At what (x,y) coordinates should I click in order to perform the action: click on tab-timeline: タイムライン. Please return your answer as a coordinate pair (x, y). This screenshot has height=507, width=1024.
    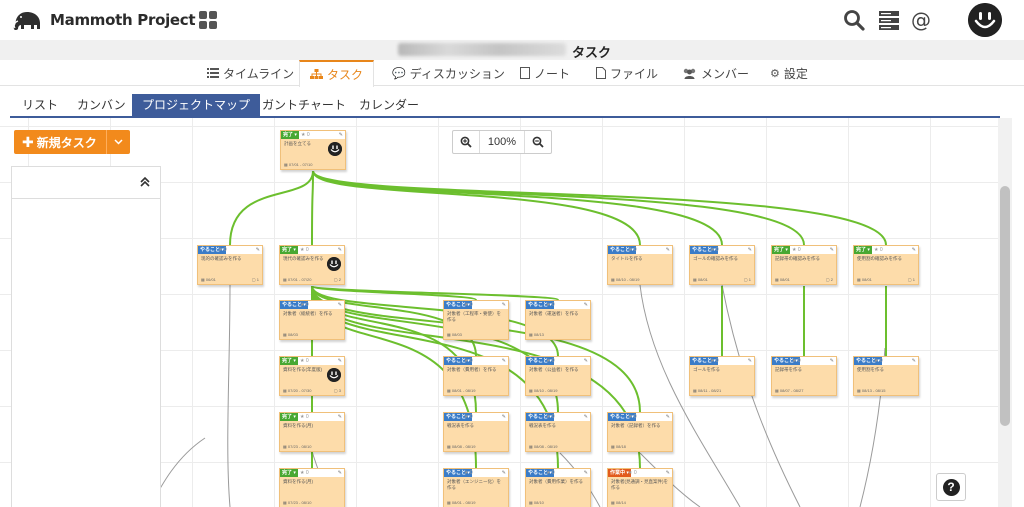
    Looking at the image, I should click on (250, 73).